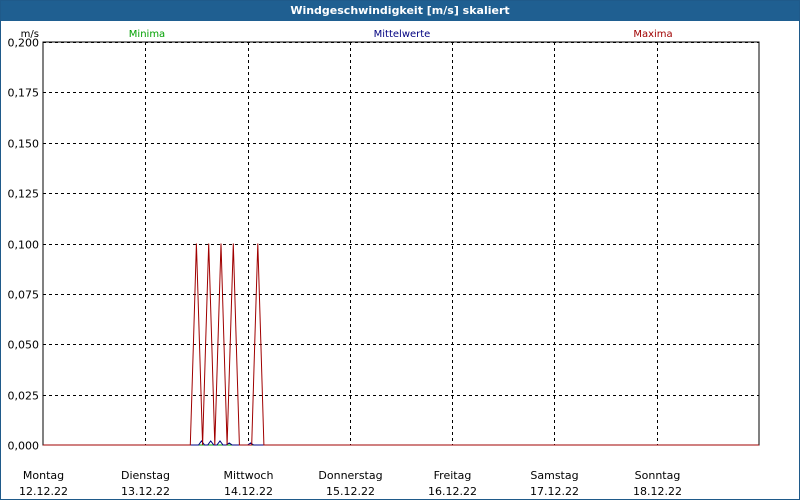  What do you see at coordinates (350, 491) in the screenshot?
I see `day-date-label: 15.12.22` at bounding box center [350, 491].